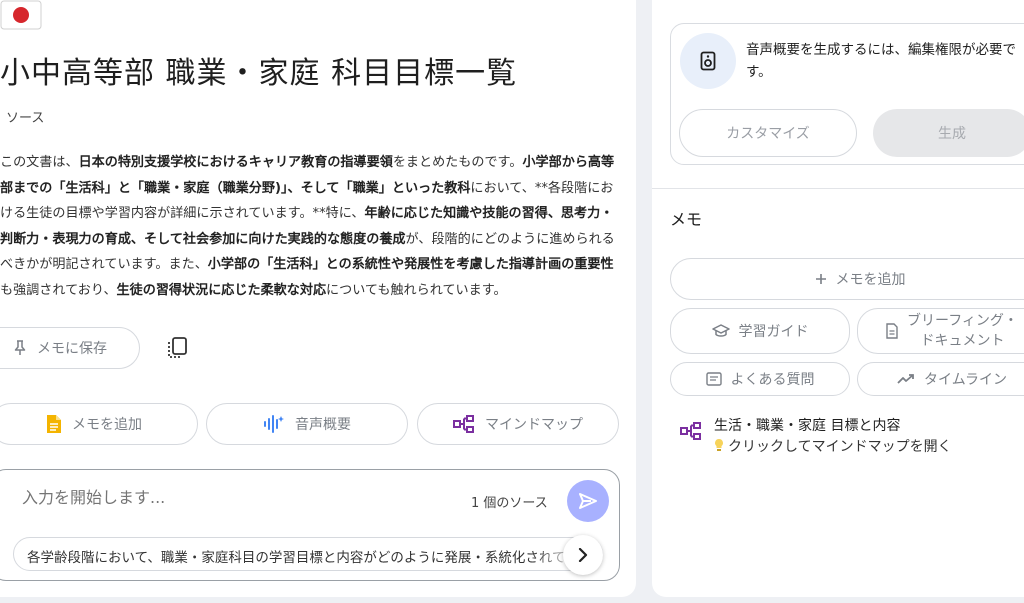 The image size is (1024, 603). I want to click on audio-waveform-icon, so click(274, 424).